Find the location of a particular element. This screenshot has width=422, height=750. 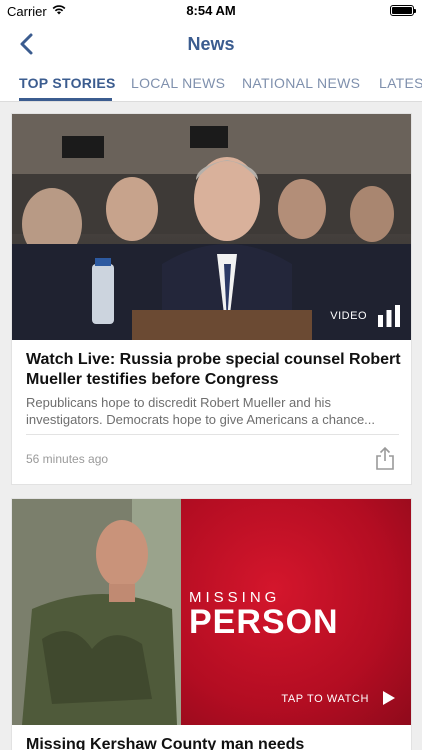

clock: 8:54 AM is located at coordinates (211, 10).